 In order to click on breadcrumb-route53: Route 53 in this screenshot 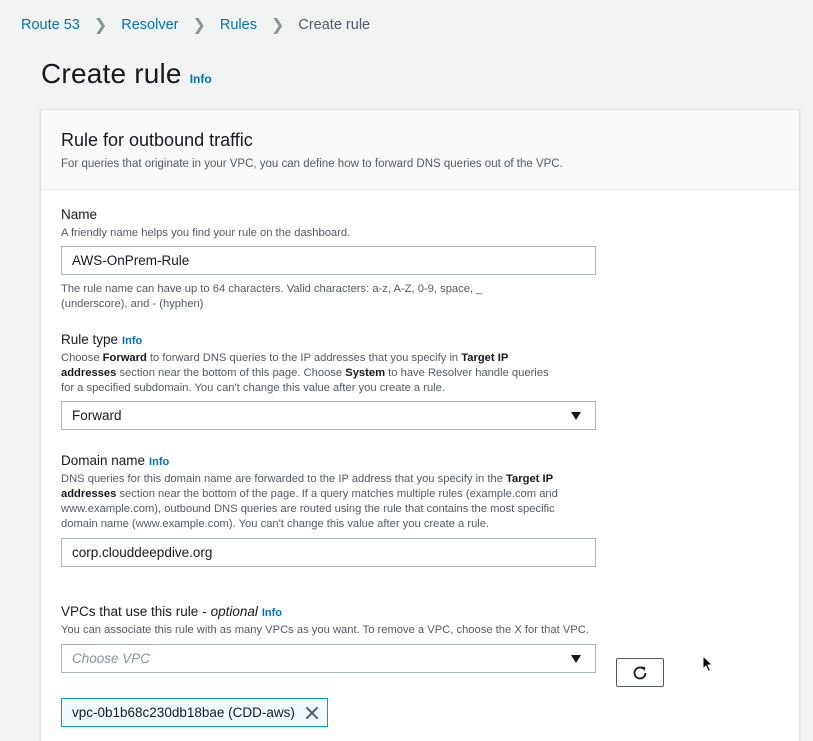, I will do `click(50, 25)`.